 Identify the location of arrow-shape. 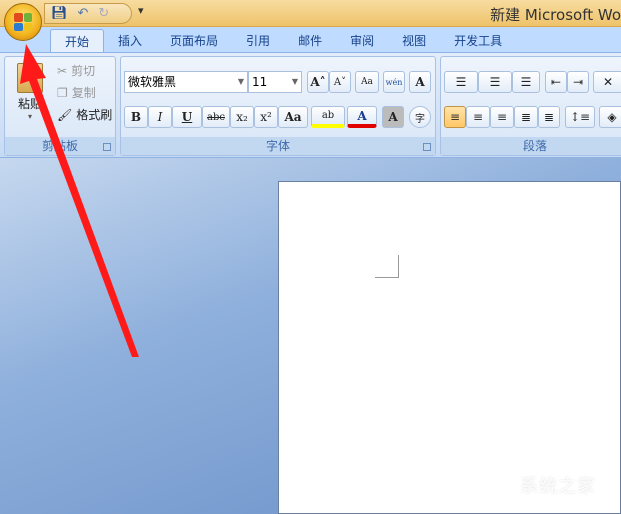
(79, 200).